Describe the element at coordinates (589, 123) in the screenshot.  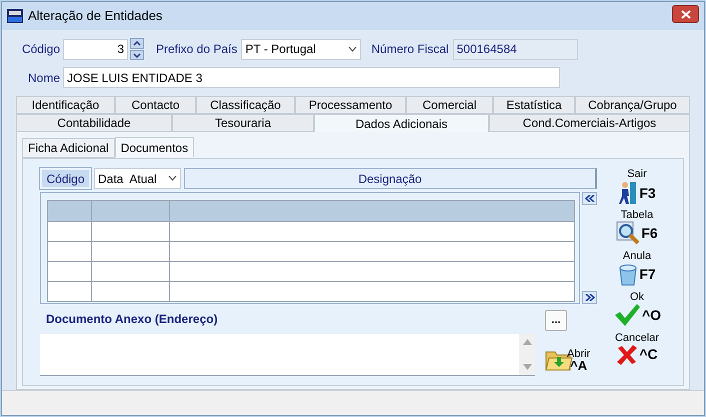
I see `tab: Cond.Comerciais-Artigos` at that location.